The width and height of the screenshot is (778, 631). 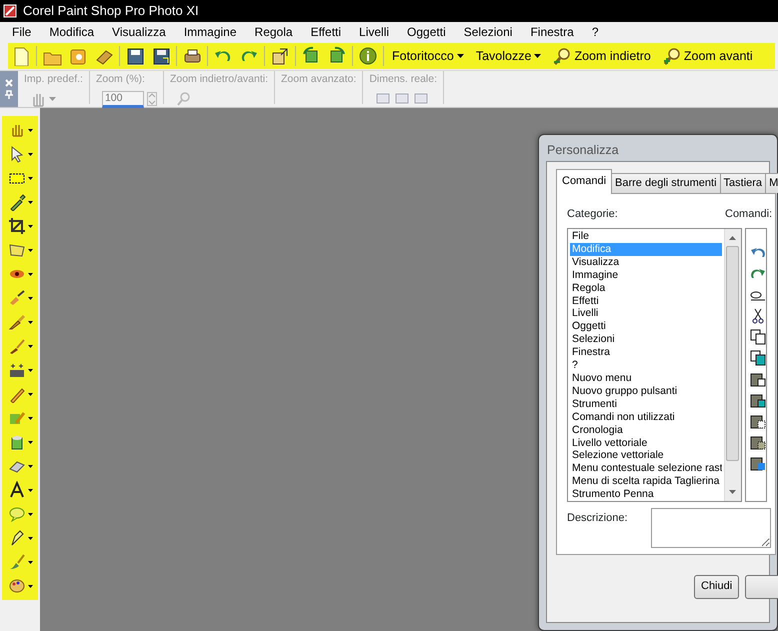 What do you see at coordinates (646, 236) in the screenshot?
I see `list-item: File` at bounding box center [646, 236].